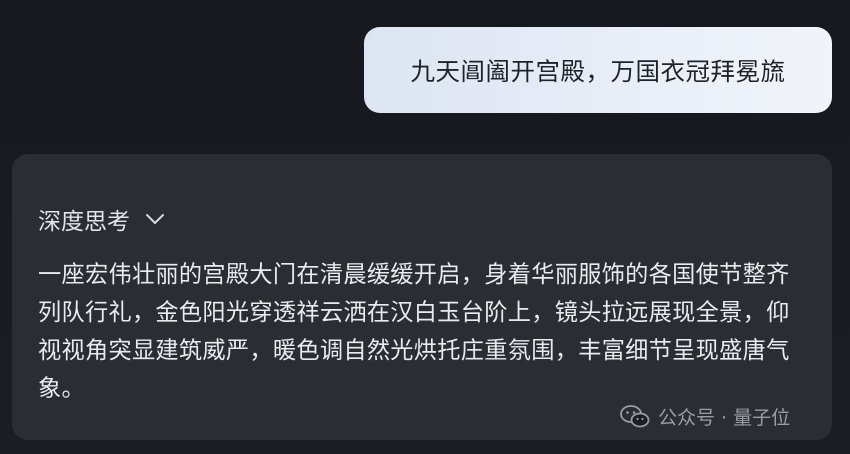 The width and height of the screenshot is (850, 454). What do you see at coordinates (155, 219) in the screenshot?
I see `chevron-down-icon` at bounding box center [155, 219].